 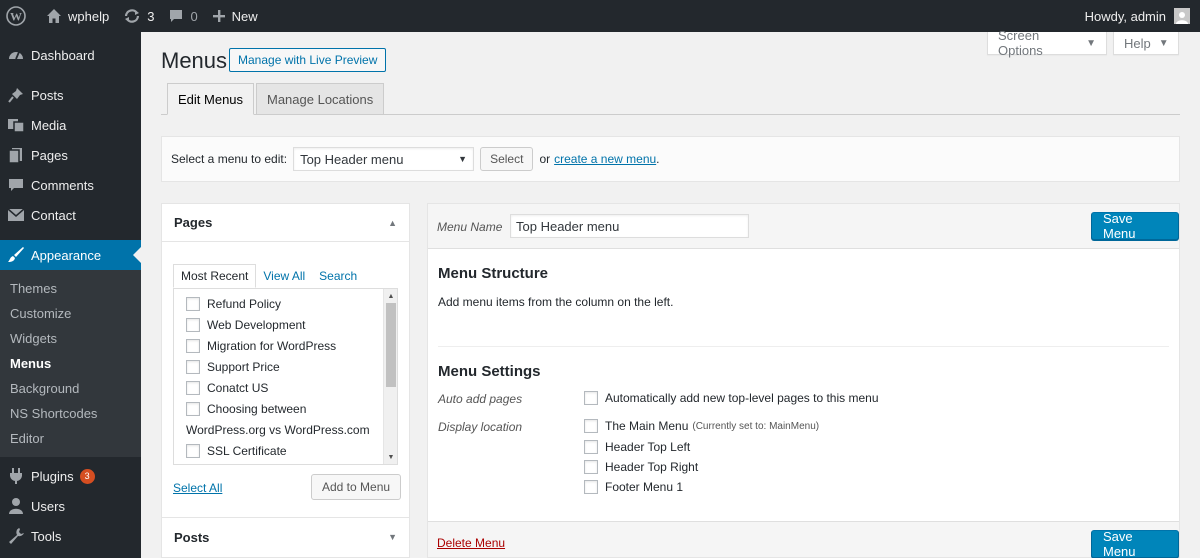 I want to click on list-item: Choosing between, so click(x=285, y=408).